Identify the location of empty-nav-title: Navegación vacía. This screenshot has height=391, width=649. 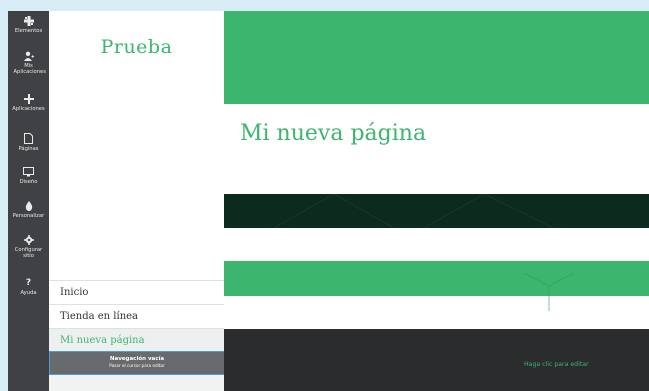
(137, 359).